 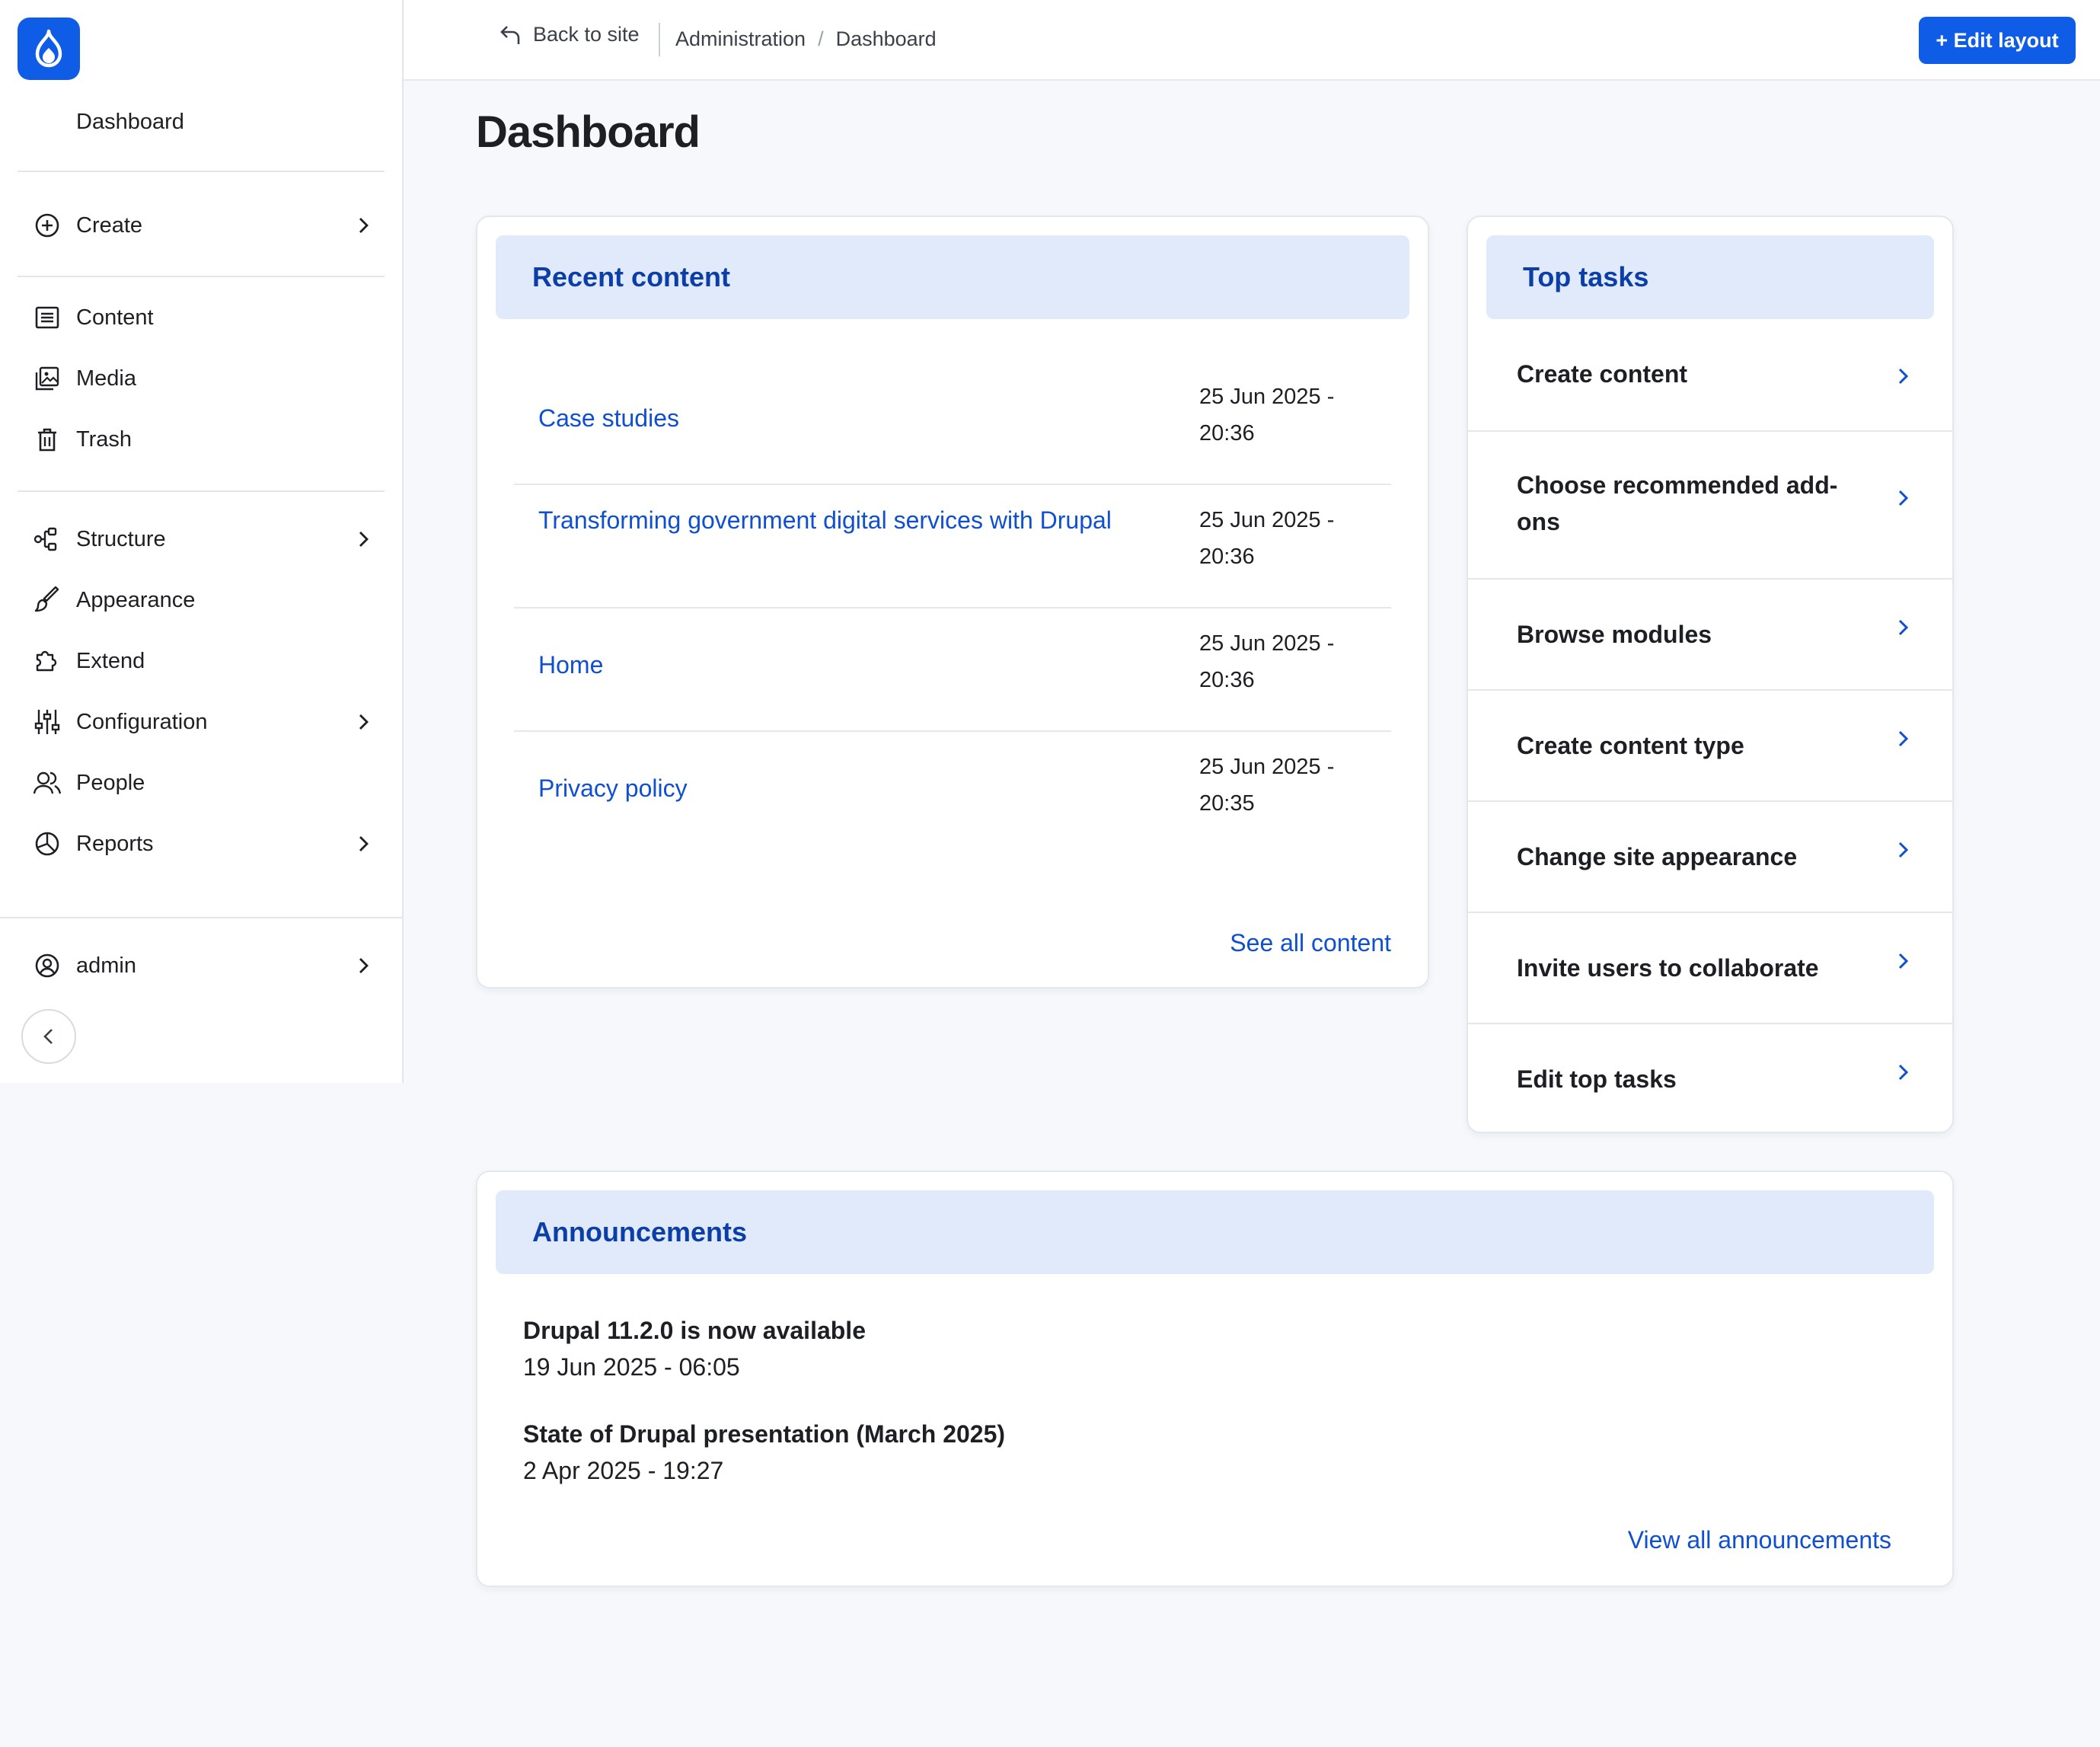 I want to click on breadcrumb-administration: Administration, so click(x=740, y=39).